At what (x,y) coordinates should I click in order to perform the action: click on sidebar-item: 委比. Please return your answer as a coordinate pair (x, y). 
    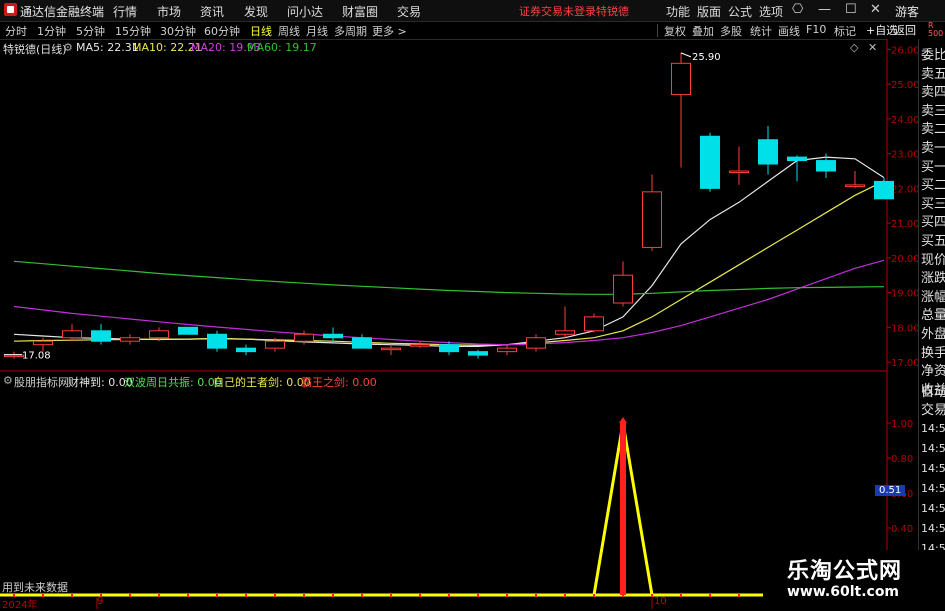
    Looking at the image, I should click on (933, 56).